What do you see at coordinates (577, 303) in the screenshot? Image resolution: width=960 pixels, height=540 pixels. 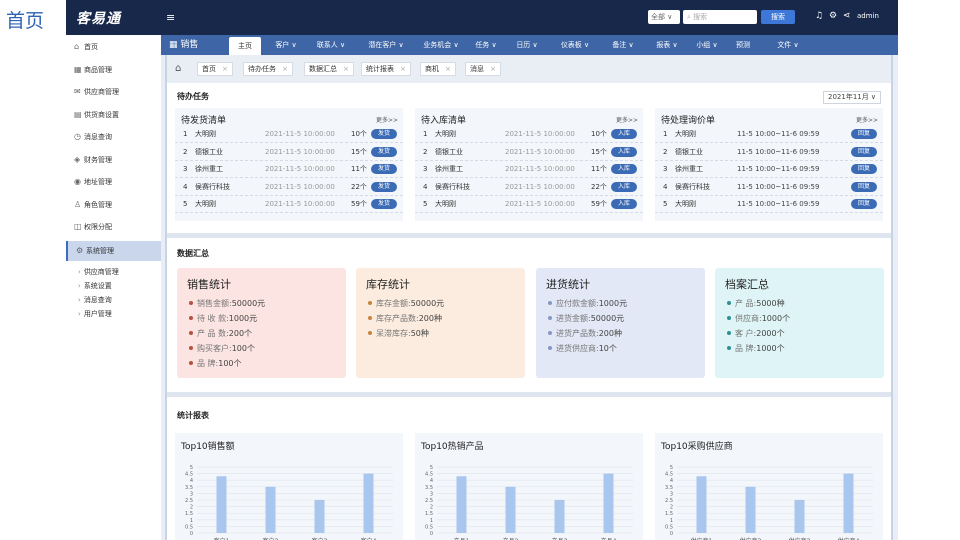 I see `summary-key: 应付款金额:` at bounding box center [577, 303].